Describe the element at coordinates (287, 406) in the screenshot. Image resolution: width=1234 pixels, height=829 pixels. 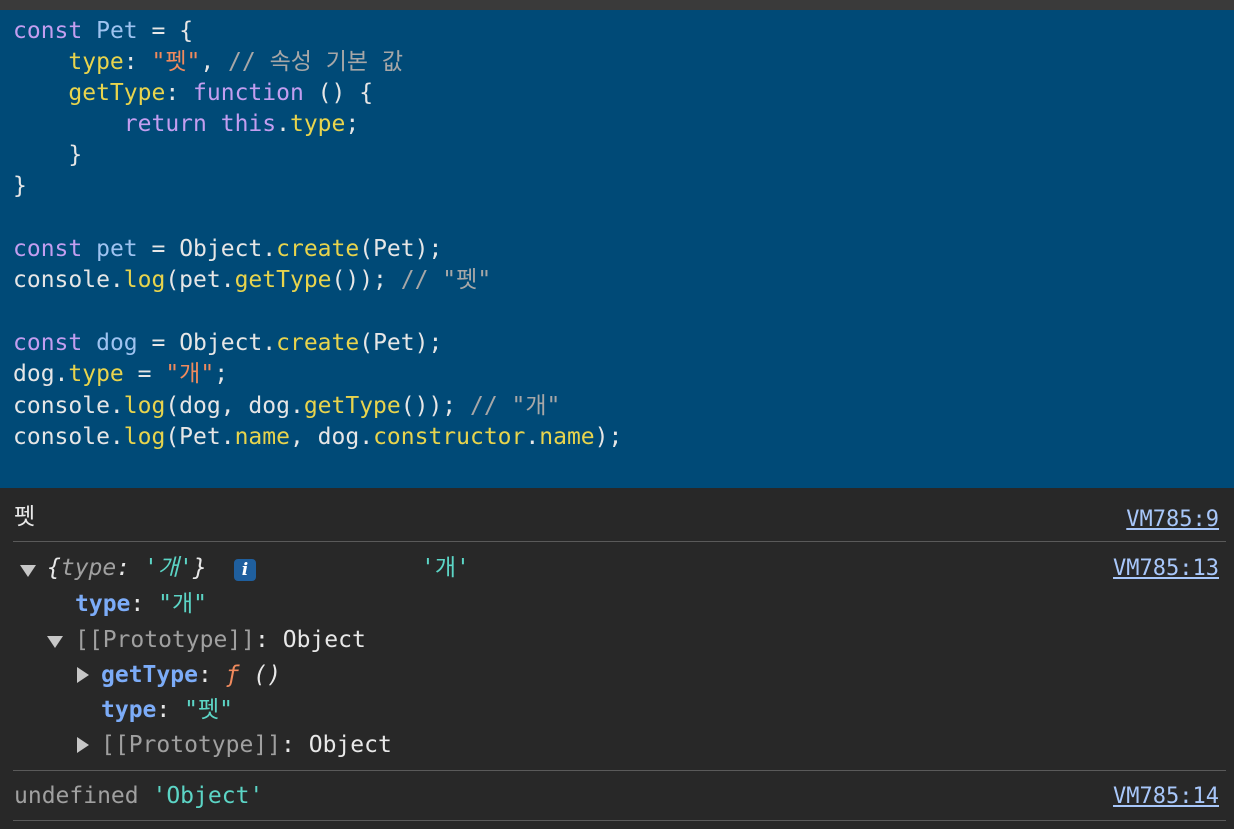
I see `code-line-13: console.log(dog, dog.getType()); // "개"` at that location.